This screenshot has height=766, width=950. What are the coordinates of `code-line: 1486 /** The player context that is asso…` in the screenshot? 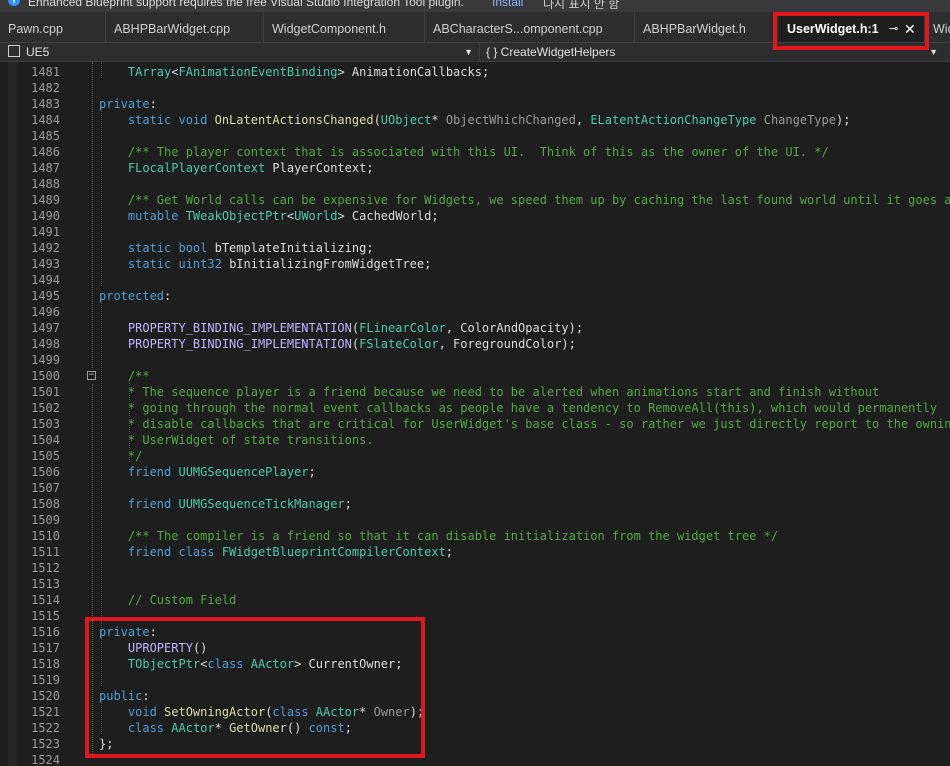 It's located at (475, 152).